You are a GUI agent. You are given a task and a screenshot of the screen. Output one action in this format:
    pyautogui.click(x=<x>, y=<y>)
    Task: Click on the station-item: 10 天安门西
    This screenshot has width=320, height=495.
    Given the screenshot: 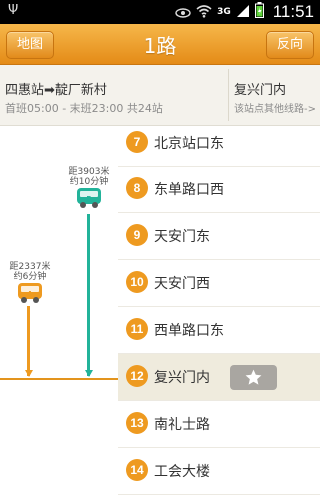 What is the action you would take?
    pyautogui.click(x=219, y=283)
    